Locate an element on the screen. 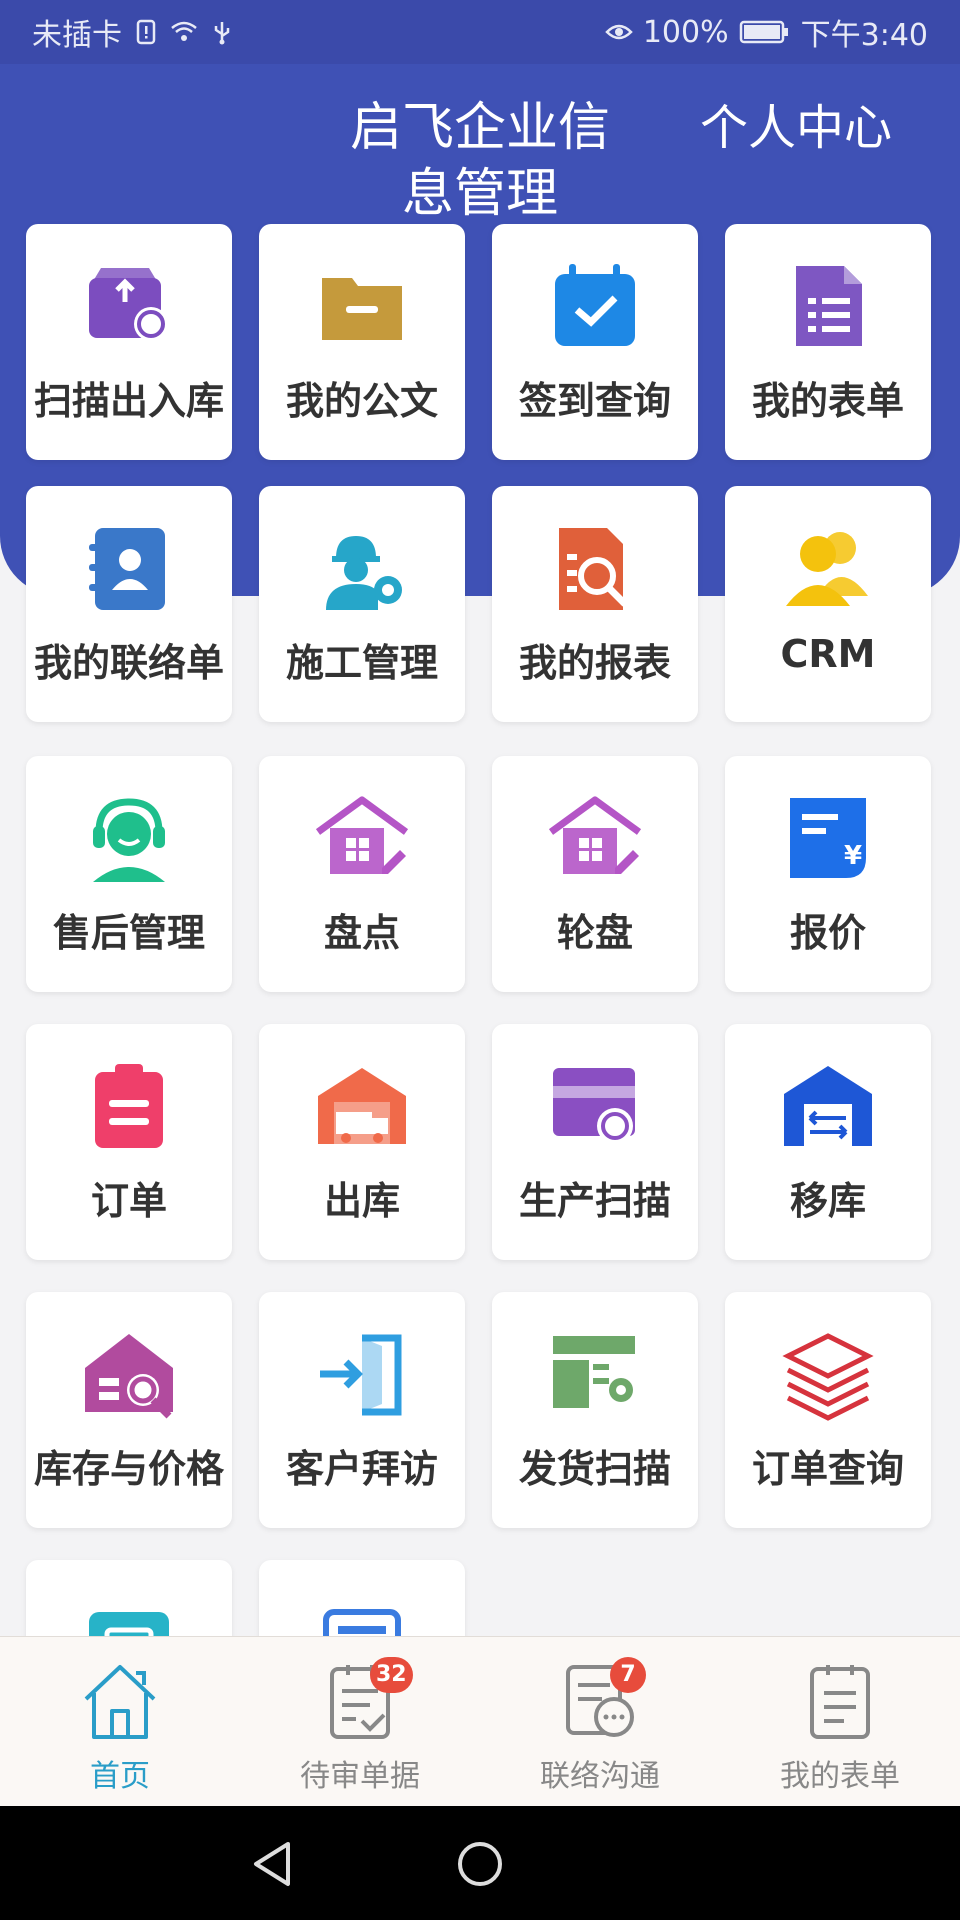  warehouse-move-icon is located at coordinates (828, 1106).